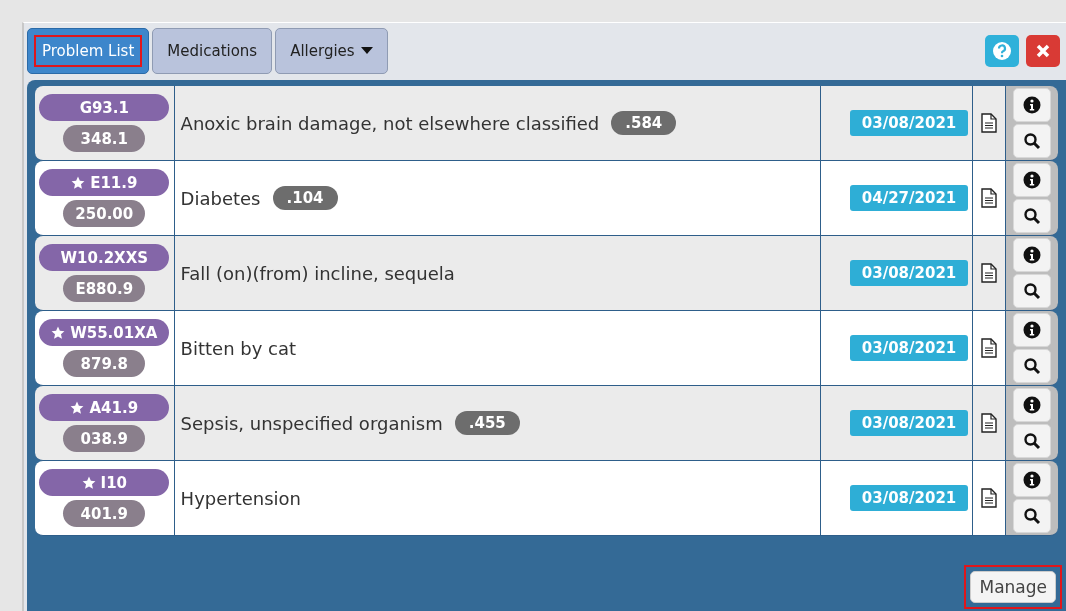 The height and width of the screenshot is (611, 1066). I want to click on legacy-code-badge: E880.9, so click(104, 288).